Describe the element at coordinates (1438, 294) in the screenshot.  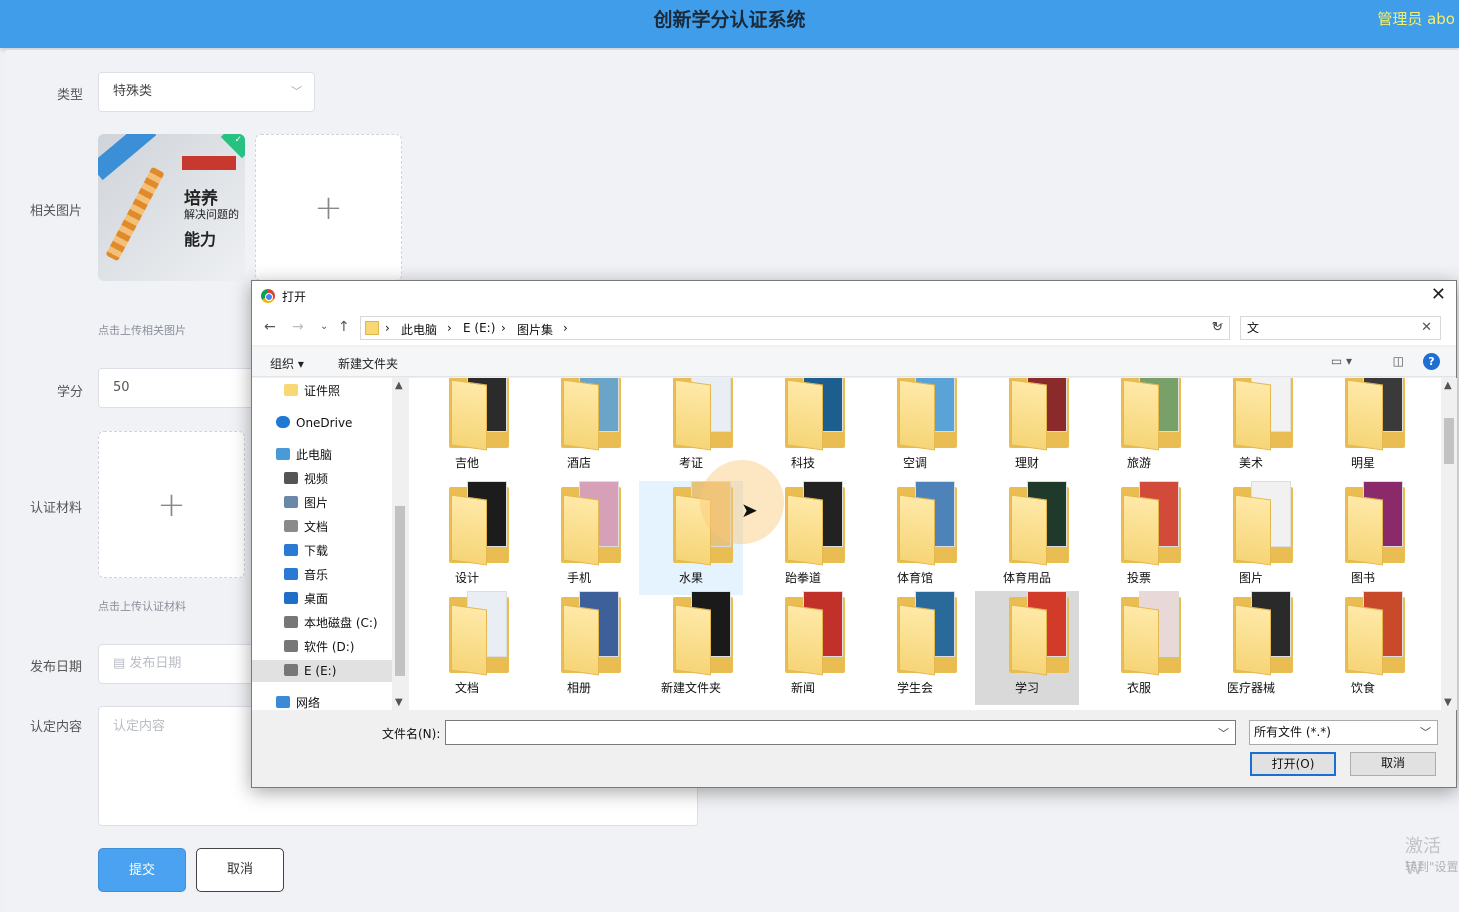
I see `close-icon: ✕` at that location.